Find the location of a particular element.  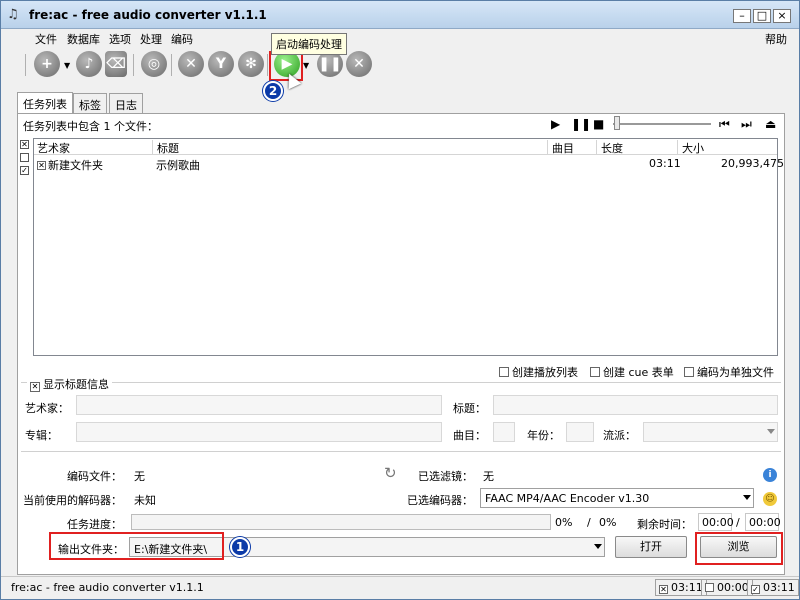

track-field is located at coordinates (504, 432).